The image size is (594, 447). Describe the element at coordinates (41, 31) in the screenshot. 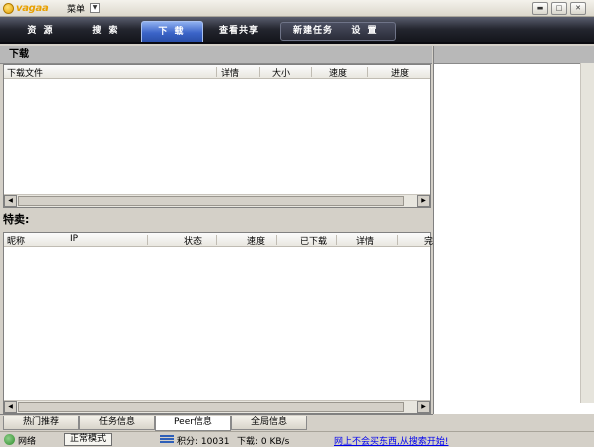

I see `tab-resources: 资 源` at that location.